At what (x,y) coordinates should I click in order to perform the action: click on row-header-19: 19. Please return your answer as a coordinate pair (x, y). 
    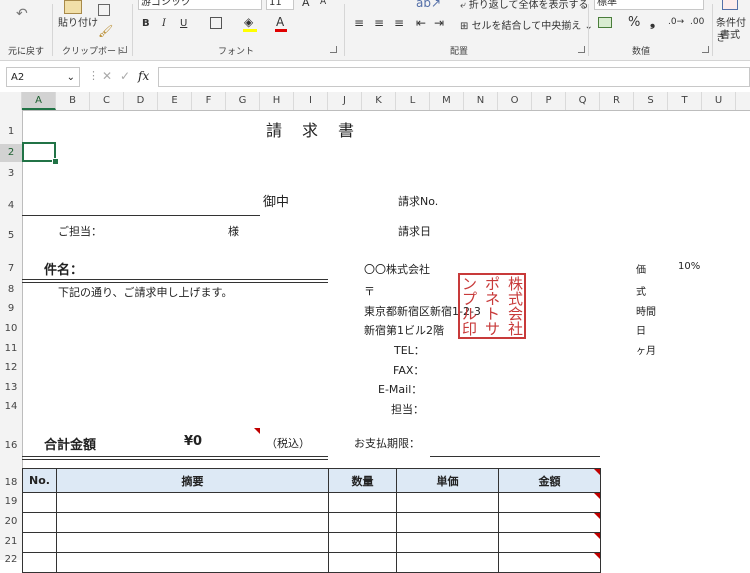
    Looking at the image, I should click on (11, 501).